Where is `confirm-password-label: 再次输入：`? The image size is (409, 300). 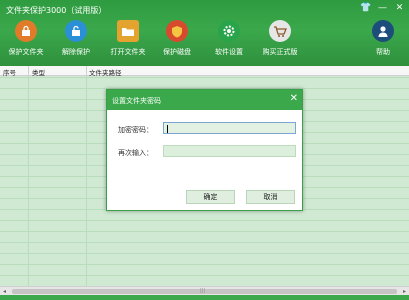 confirm-password-label: 再次输入： is located at coordinates (135, 153).